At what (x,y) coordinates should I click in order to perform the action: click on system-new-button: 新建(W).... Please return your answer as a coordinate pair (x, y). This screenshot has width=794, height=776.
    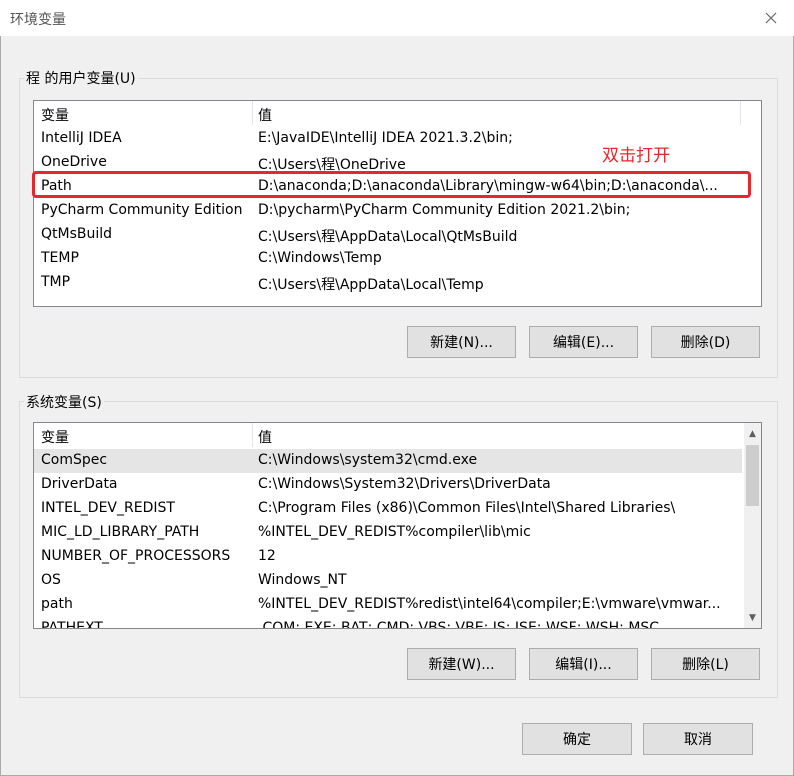
    Looking at the image, I should click on (461, 664).